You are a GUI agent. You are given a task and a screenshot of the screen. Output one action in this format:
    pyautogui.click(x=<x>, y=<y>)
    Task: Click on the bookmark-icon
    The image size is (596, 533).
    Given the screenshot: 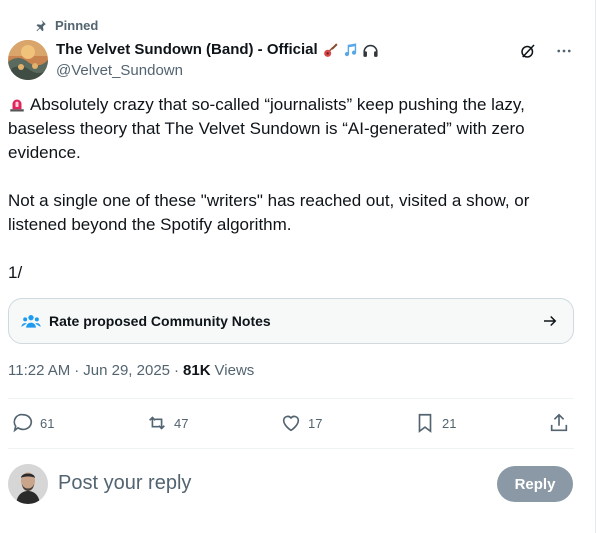 What is the action you would take?
    pyautogui.click(x=425, y=423)
    